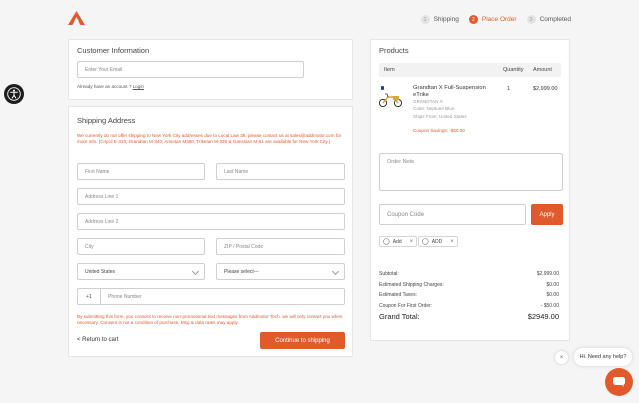 The height and width of the screenshot is (403, 639). What do you see at coordinates (552, 295) in the screenshot?
I see `taxes-value: $0.00` at bounding box center [552, 295].